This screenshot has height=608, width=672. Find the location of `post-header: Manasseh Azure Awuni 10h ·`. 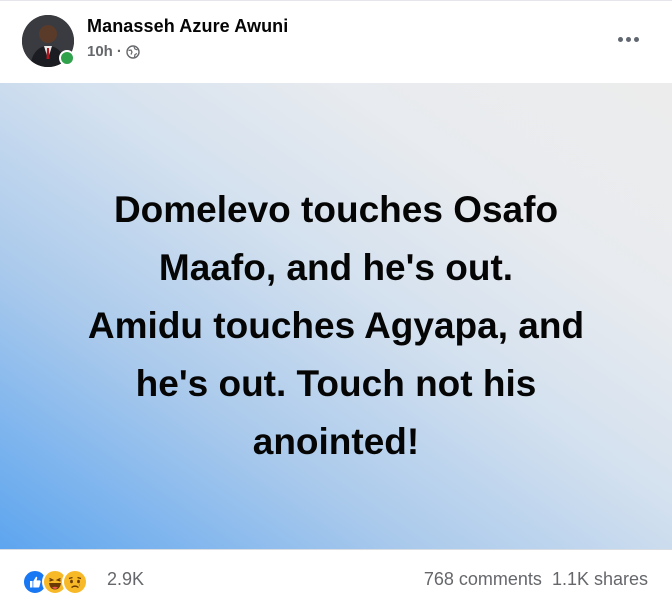

post-header: Manasseh Azure Awuni 10h · is located at coordinates (336, 42).